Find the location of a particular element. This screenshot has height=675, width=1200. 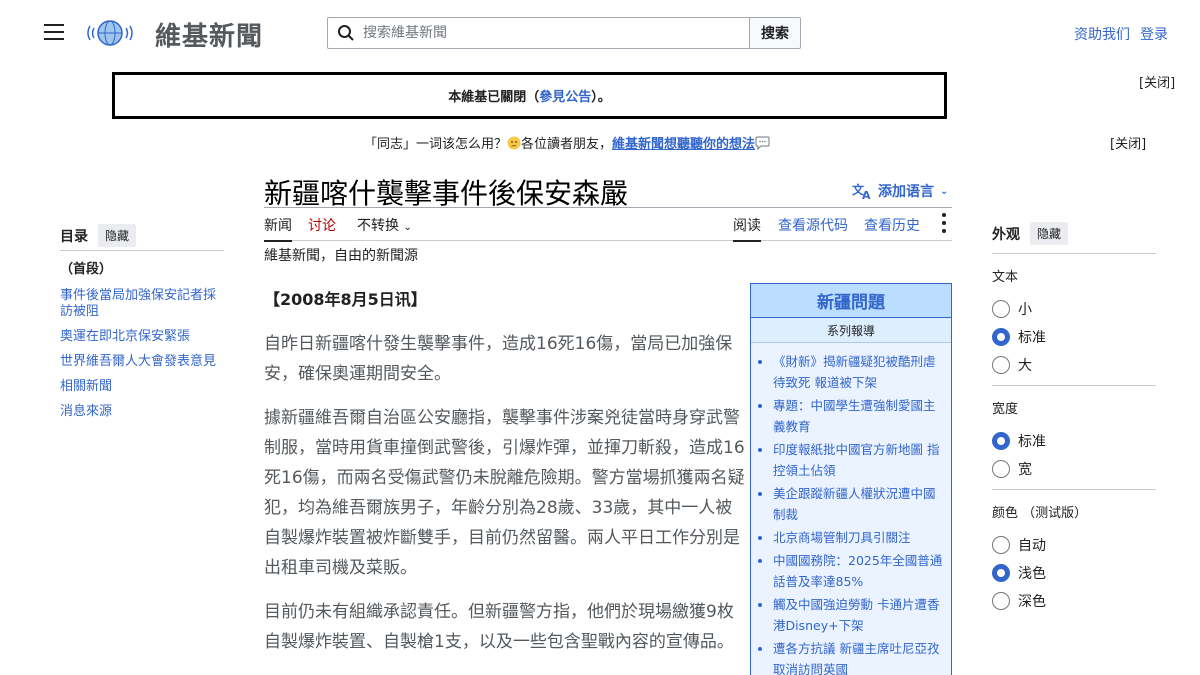

toc-header: 目录 隐藏 is located at coordinates (98, 235).